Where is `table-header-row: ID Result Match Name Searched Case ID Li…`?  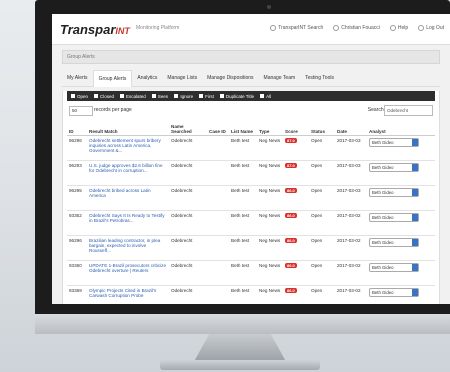
table-header-row: ID Result Match Name Searched Case ID Li… is located at coordinates (251, 127).